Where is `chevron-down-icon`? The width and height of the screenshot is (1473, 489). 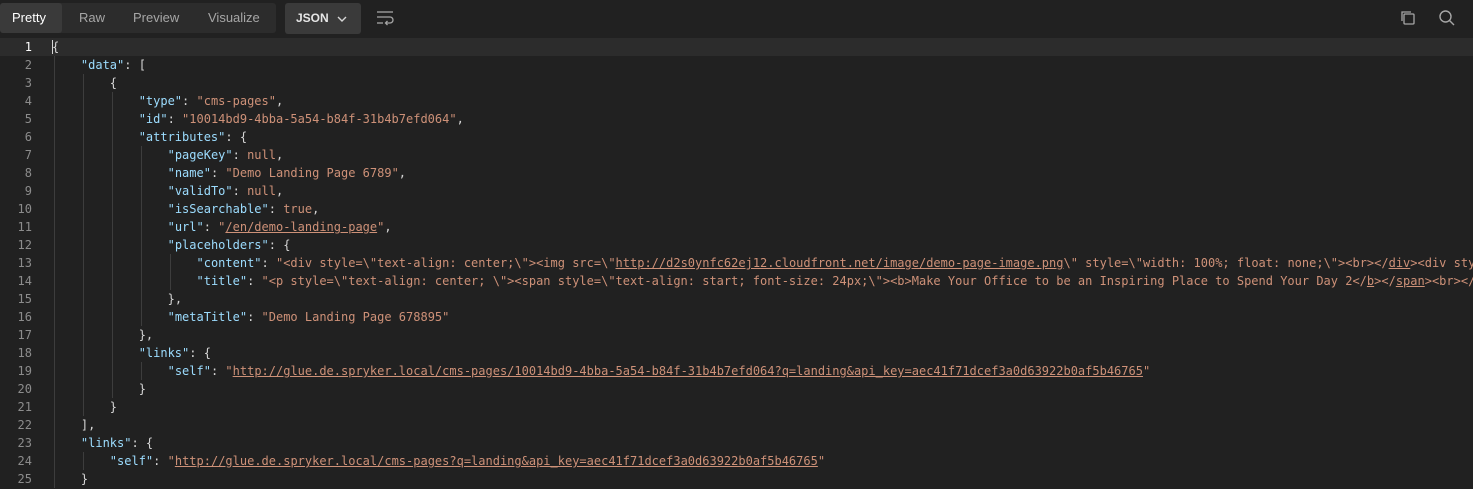 chevron-down-icon is located at coordinates (342, 19).